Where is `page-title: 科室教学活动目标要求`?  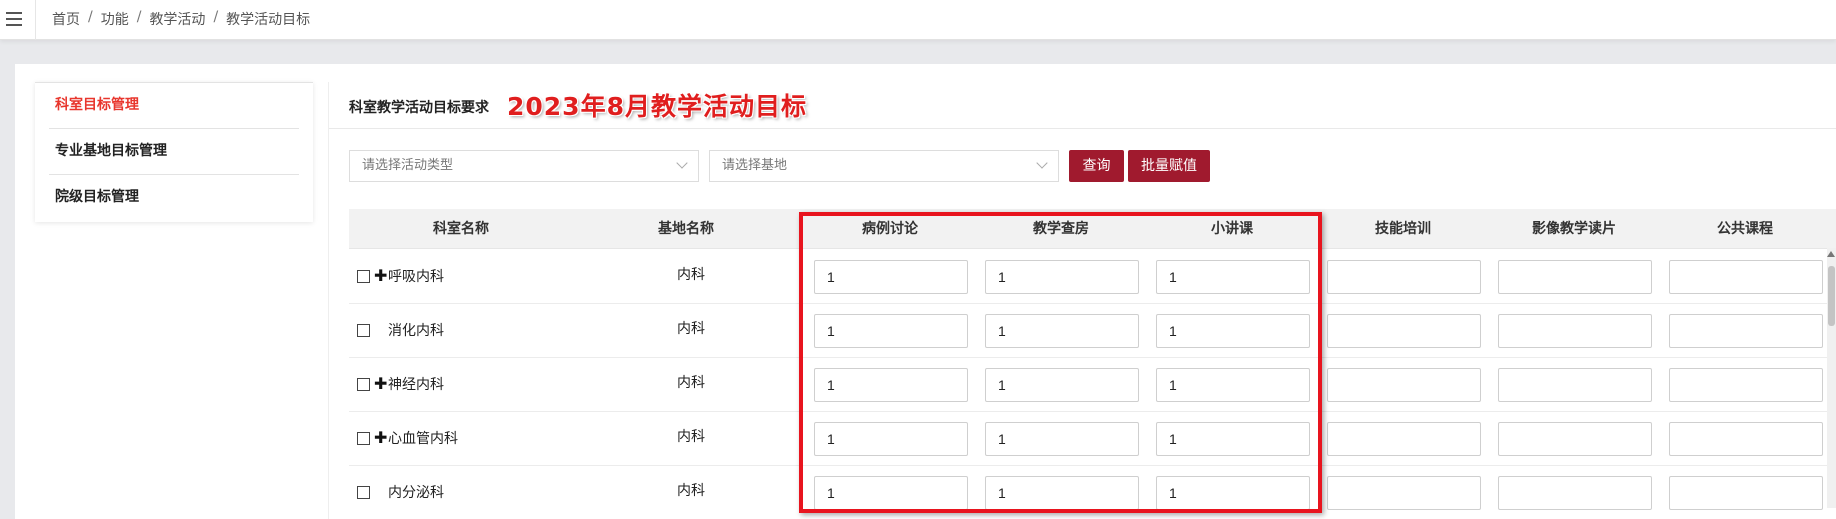
page-title: 科室教学活动目标要求 is located at coordinates (419, 108).